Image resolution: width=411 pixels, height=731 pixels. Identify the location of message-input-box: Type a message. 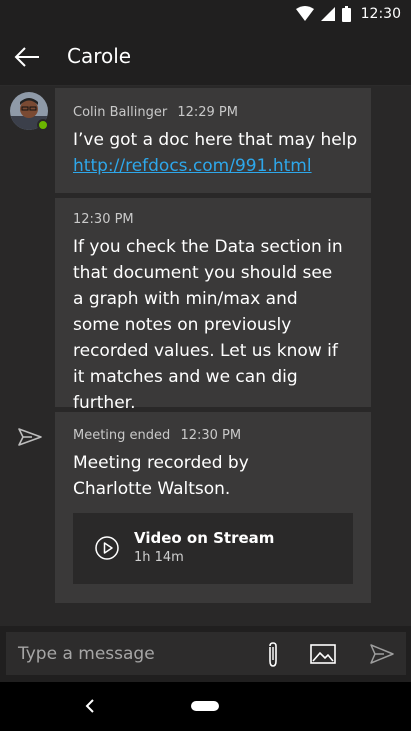
(206, 653).